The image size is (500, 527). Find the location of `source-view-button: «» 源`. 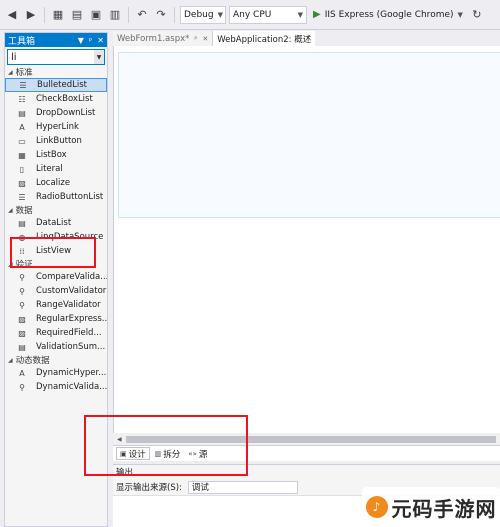

source-view-button: «» 源 is located at coordinates (197, 453).